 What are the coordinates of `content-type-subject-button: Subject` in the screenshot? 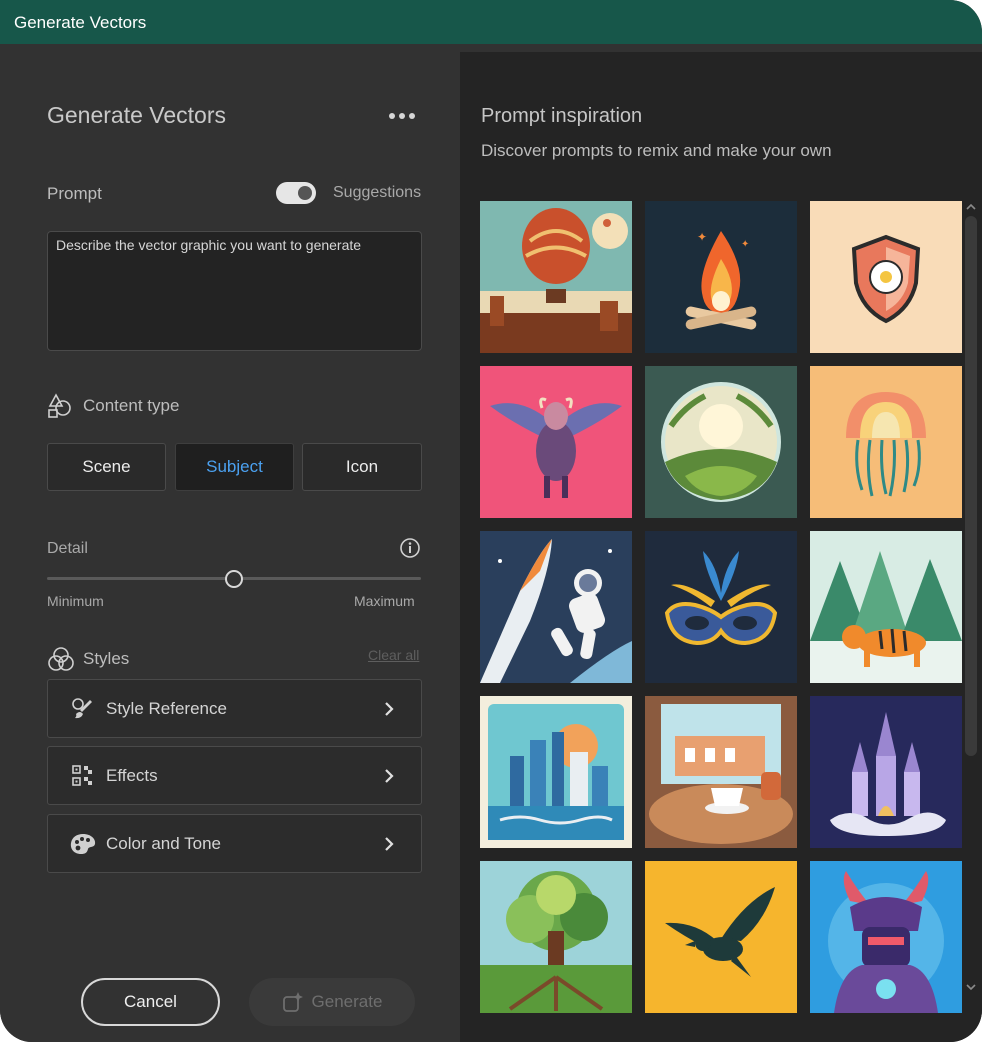 It's located at (234, 467).